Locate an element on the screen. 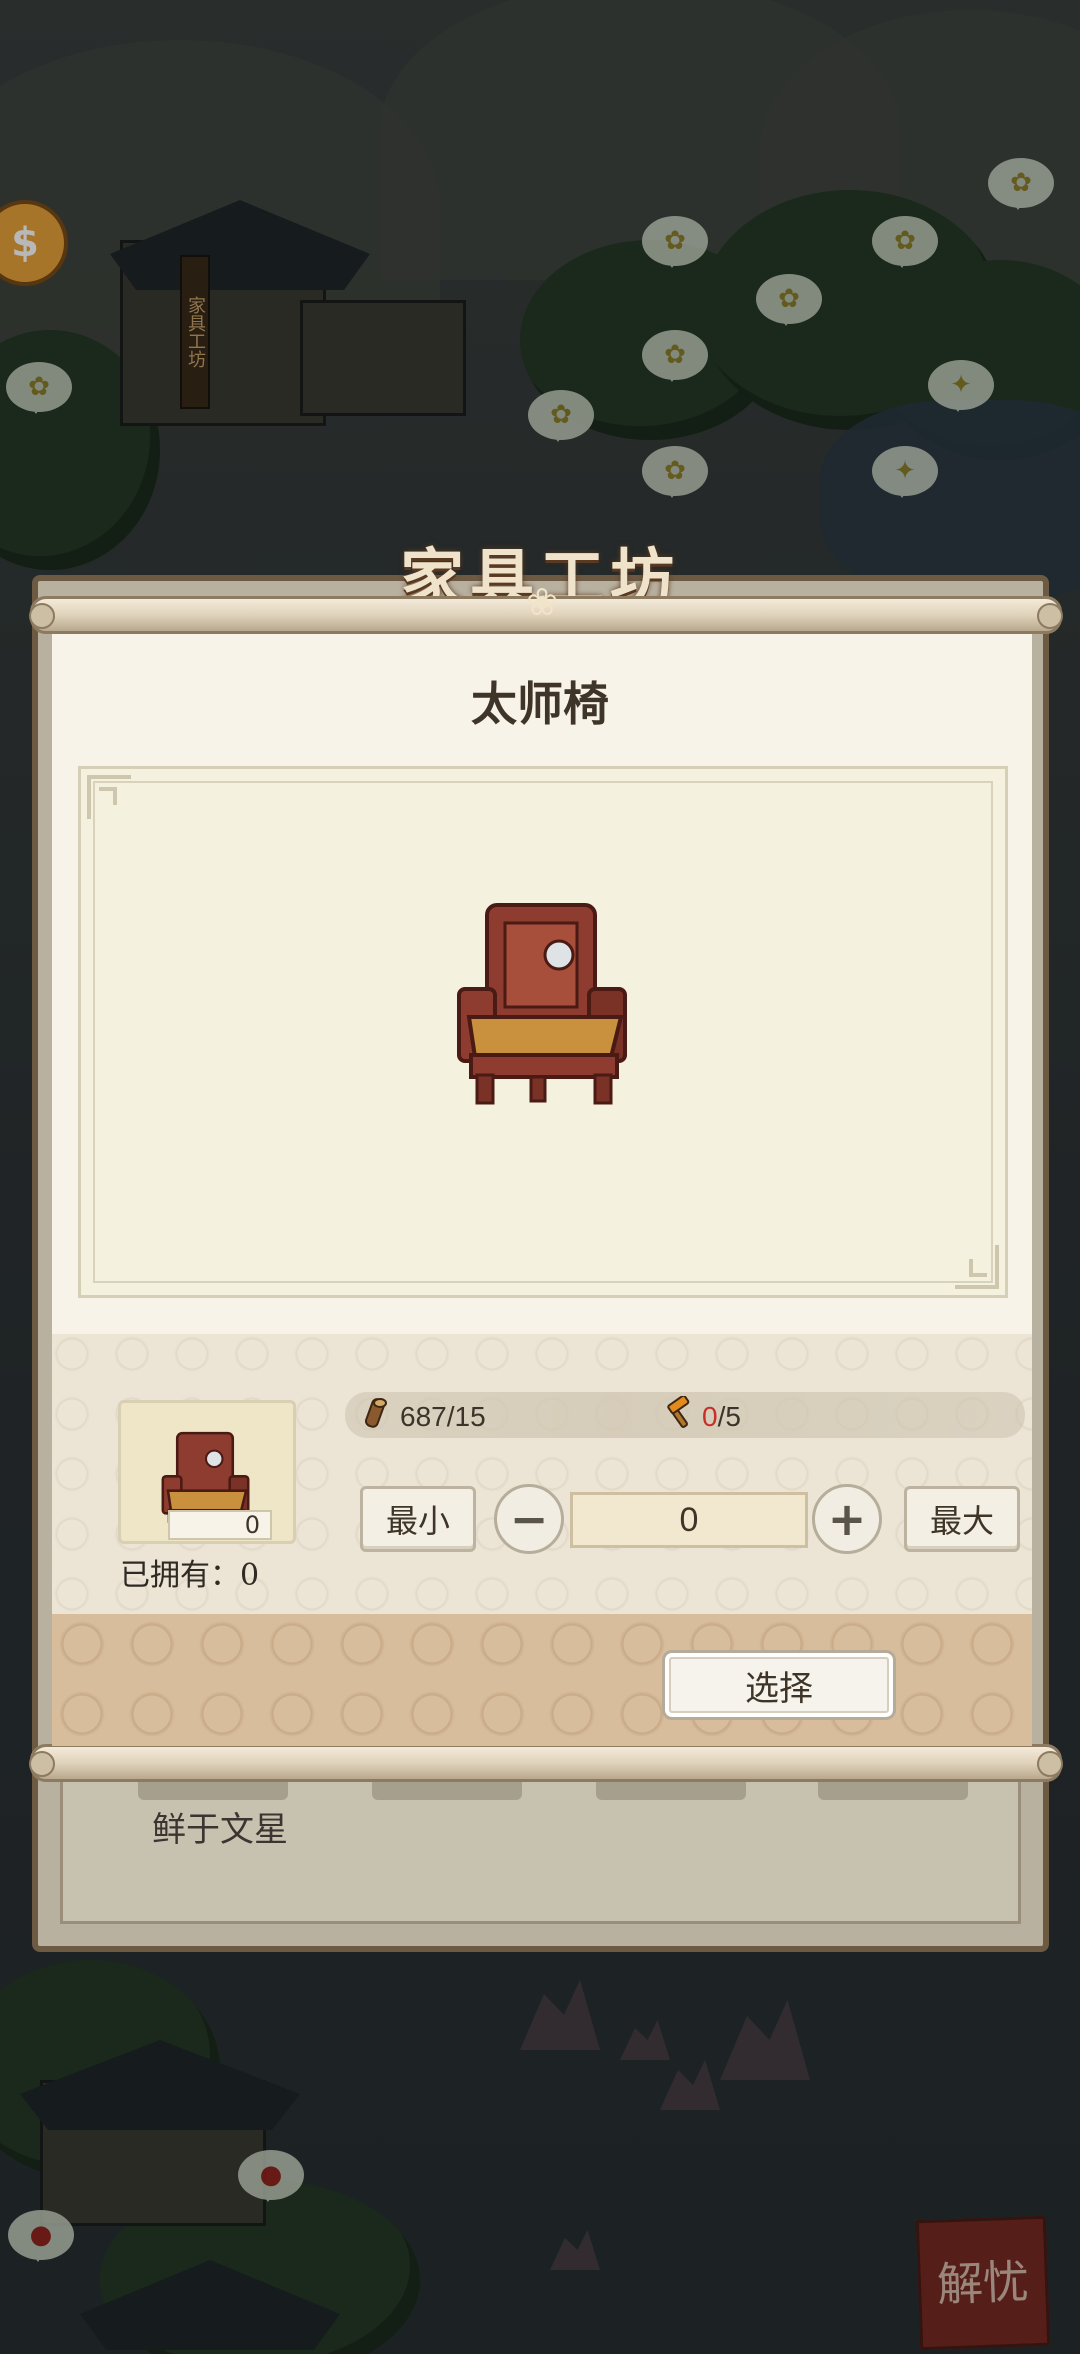 This screenshot has height=2354, width=1080. owned-label: 已拥有：0 is located at coordinates (190, 1575).